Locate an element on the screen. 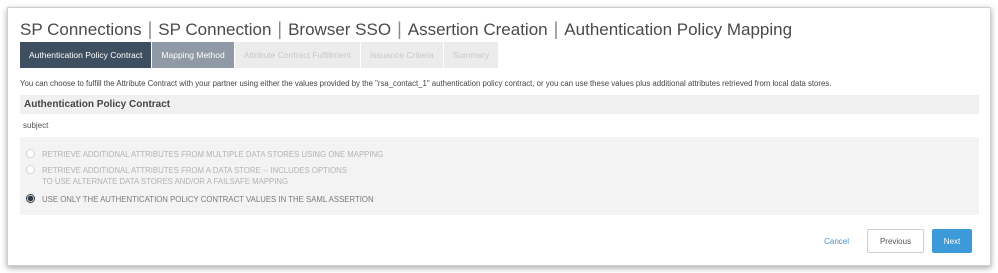 This screenshot has height=273, width=998. cancel-link: Cancel is located at coordinates (836, 241).